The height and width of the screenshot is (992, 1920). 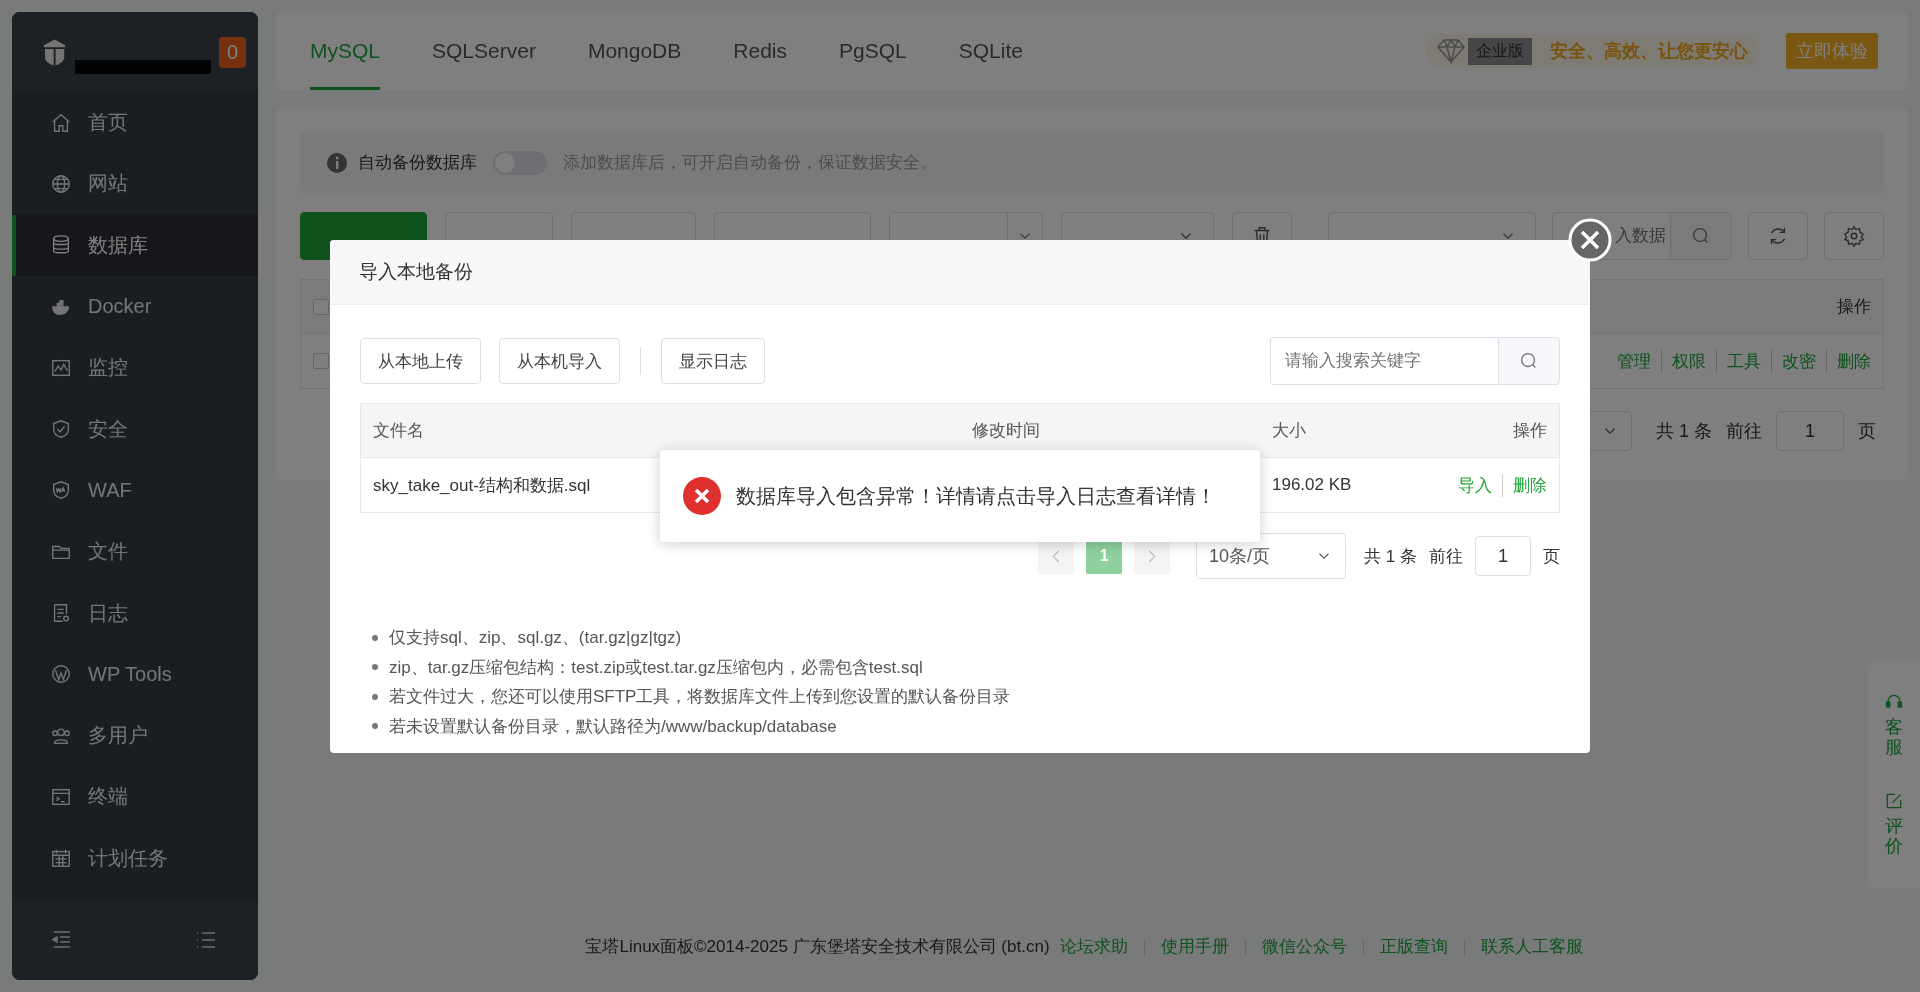 What do you see at coordinates (700, 697) in the screenshot?
I see `note-item: 若文件过大，您还可以使用SFTP工具，将数据库文件上传到您设置的默认备份目录` at bounding box center [700, 697].